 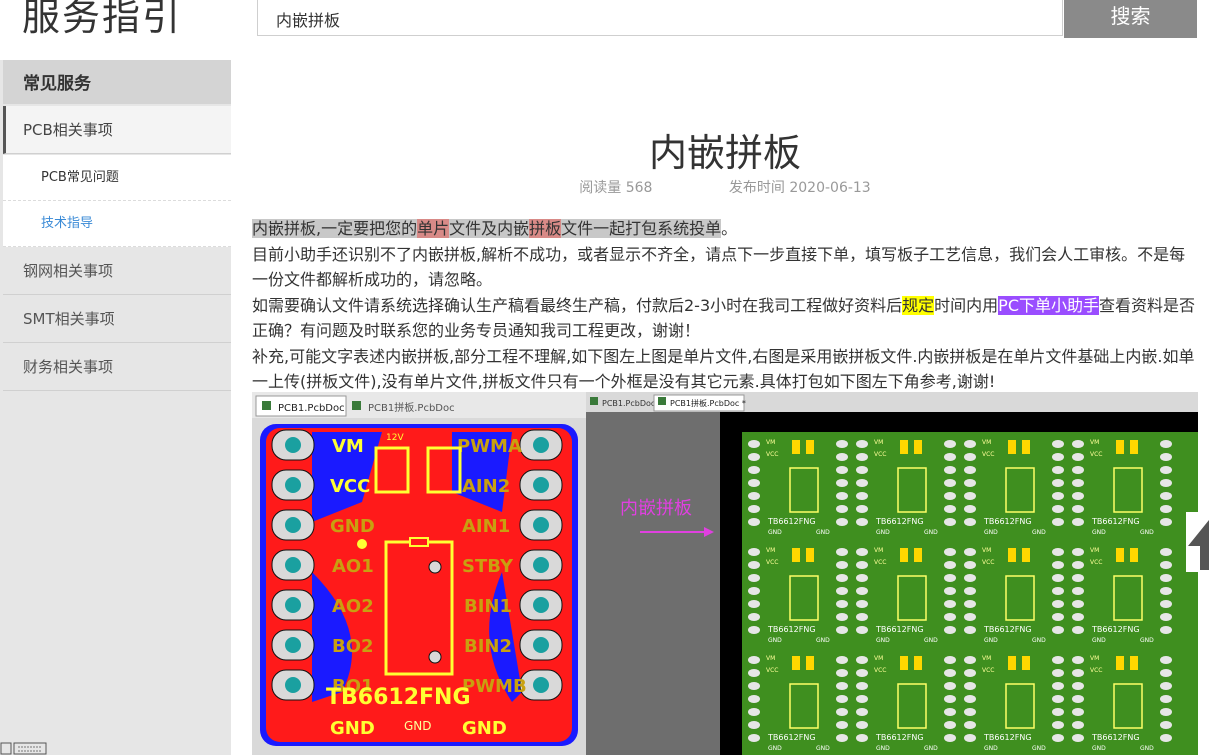 I want to click on sidebar-item-finance: 财务相关事项, so click(x=117, y=367).